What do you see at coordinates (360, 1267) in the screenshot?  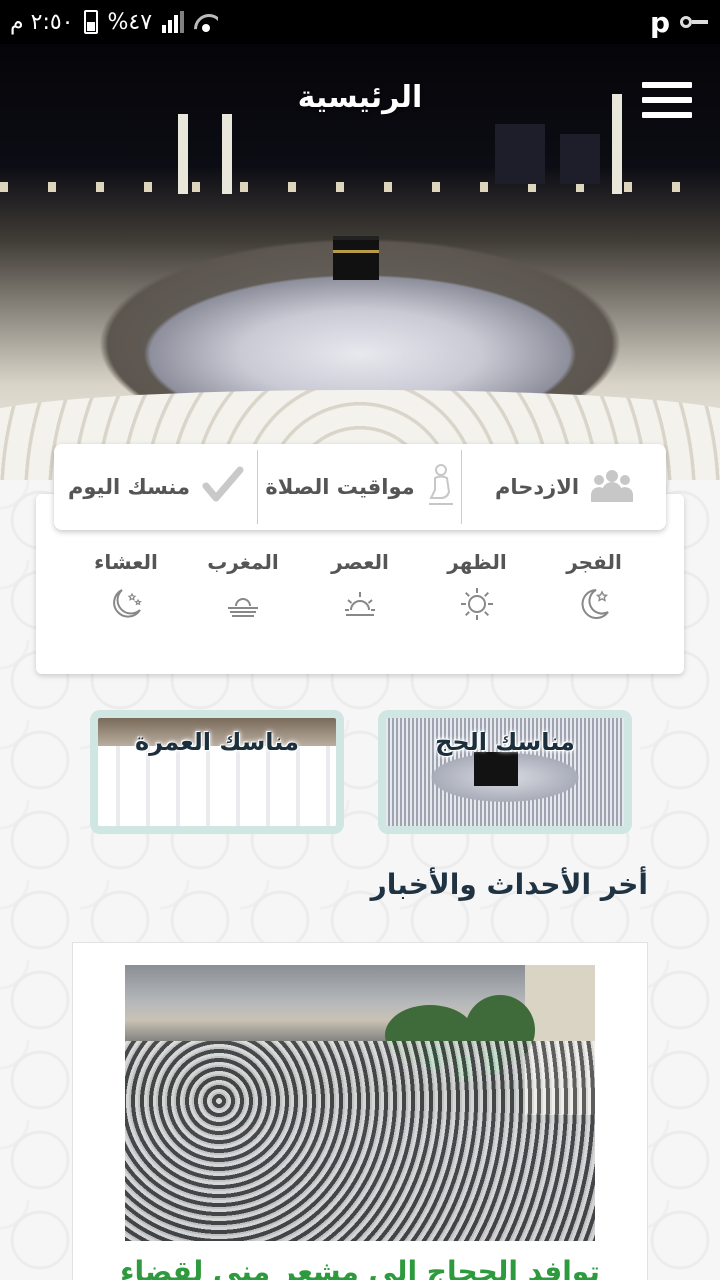 I see `news-headline: توافد الحجاج الى مشعر منى لقضاء` at bounding box center [360, 1267].